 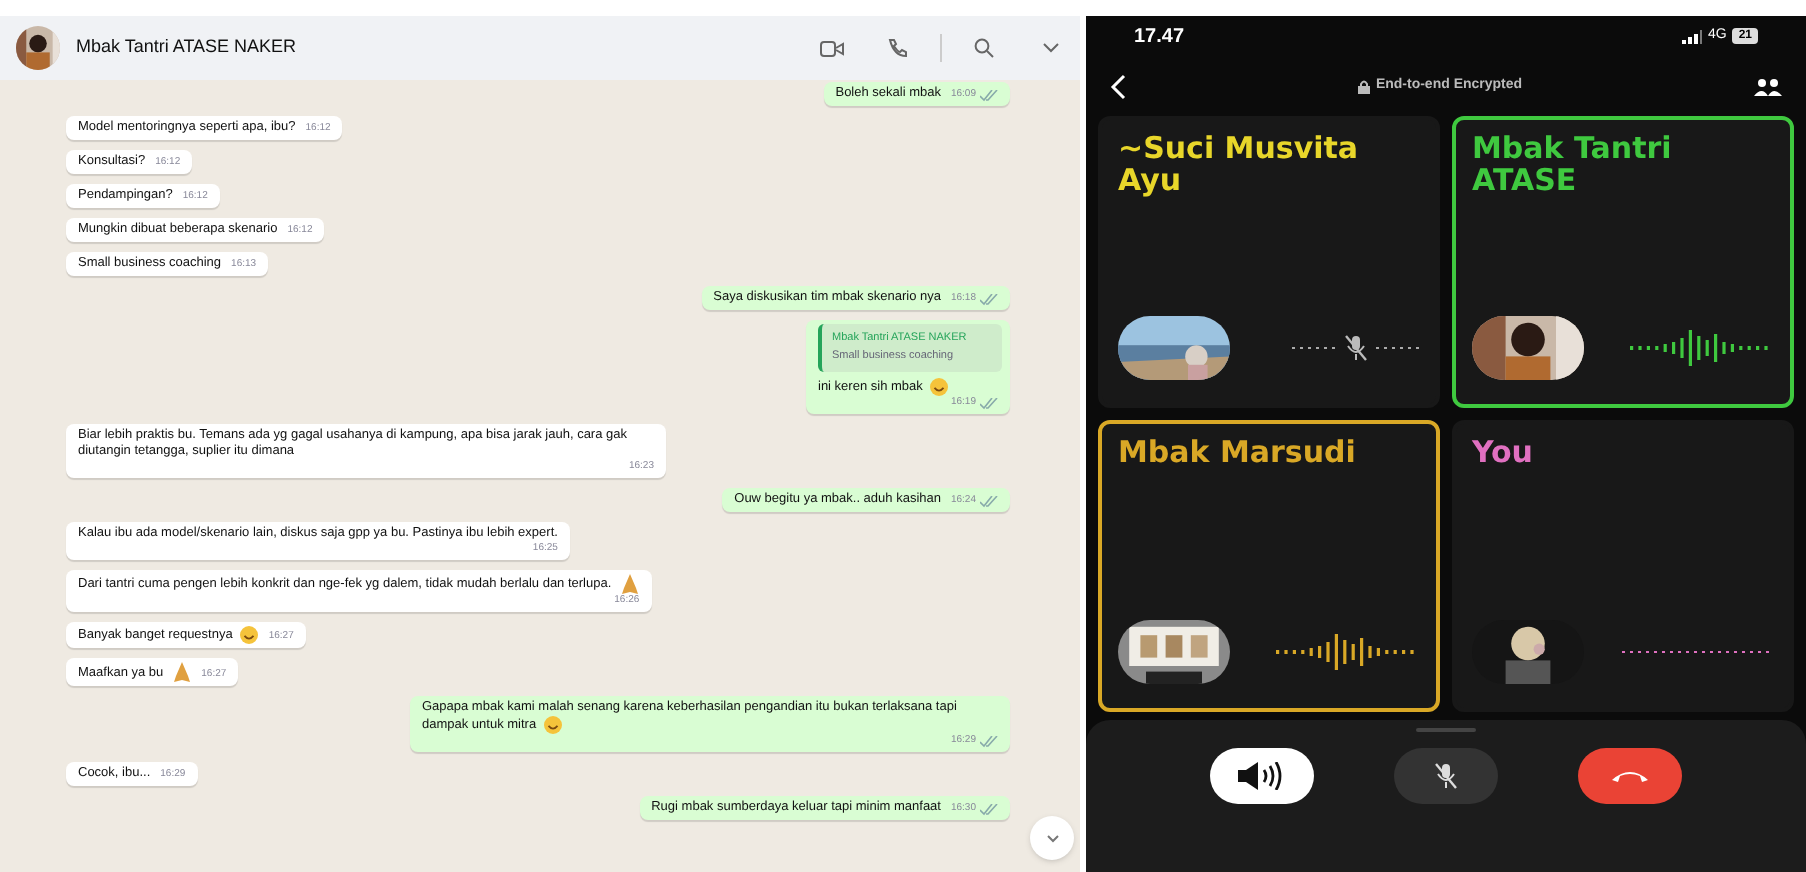 What do you see at coordinates (1262, 776) in the screenshot?
I see `speaker-button` at bounding box center [1262, 776].